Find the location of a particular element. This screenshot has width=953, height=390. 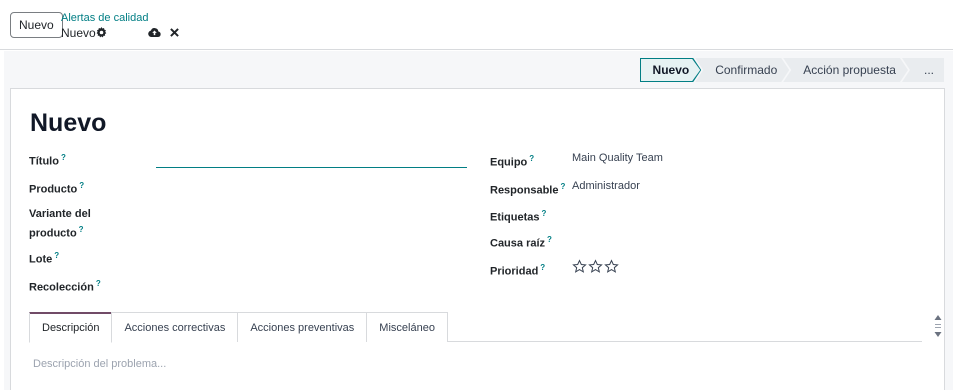

label-producto: Producto? is located at coordinates (57, 188).